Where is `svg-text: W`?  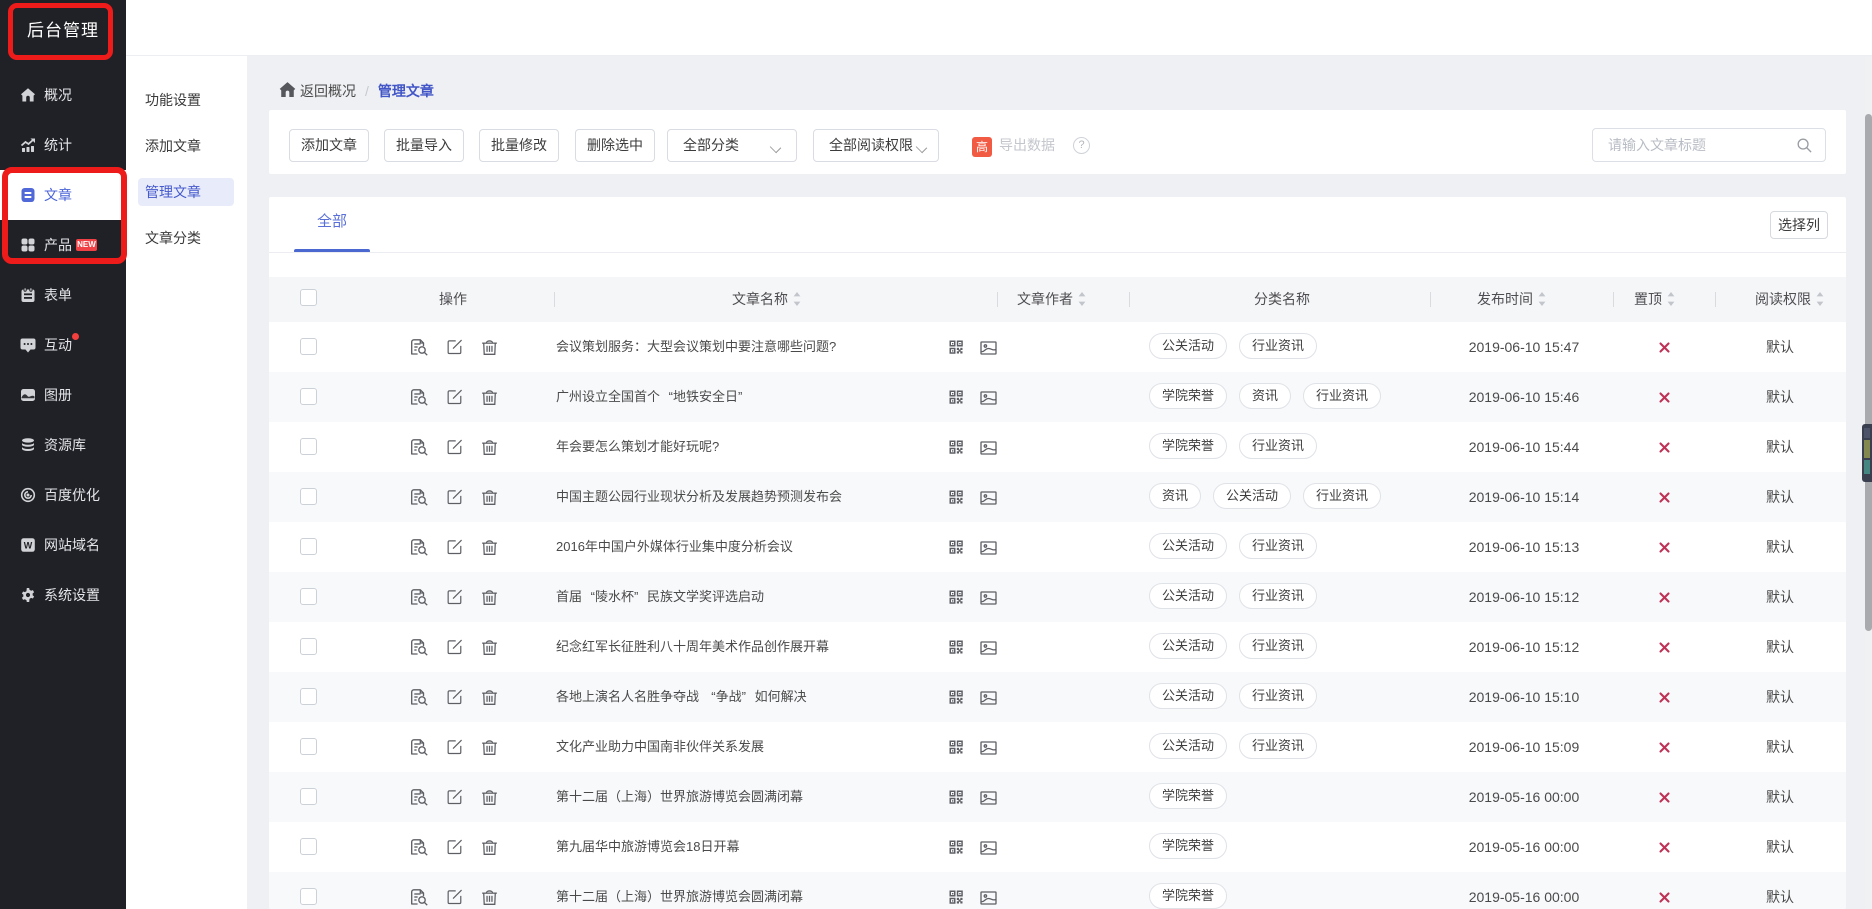
svg-text: W is located at coordinates (28, 546).